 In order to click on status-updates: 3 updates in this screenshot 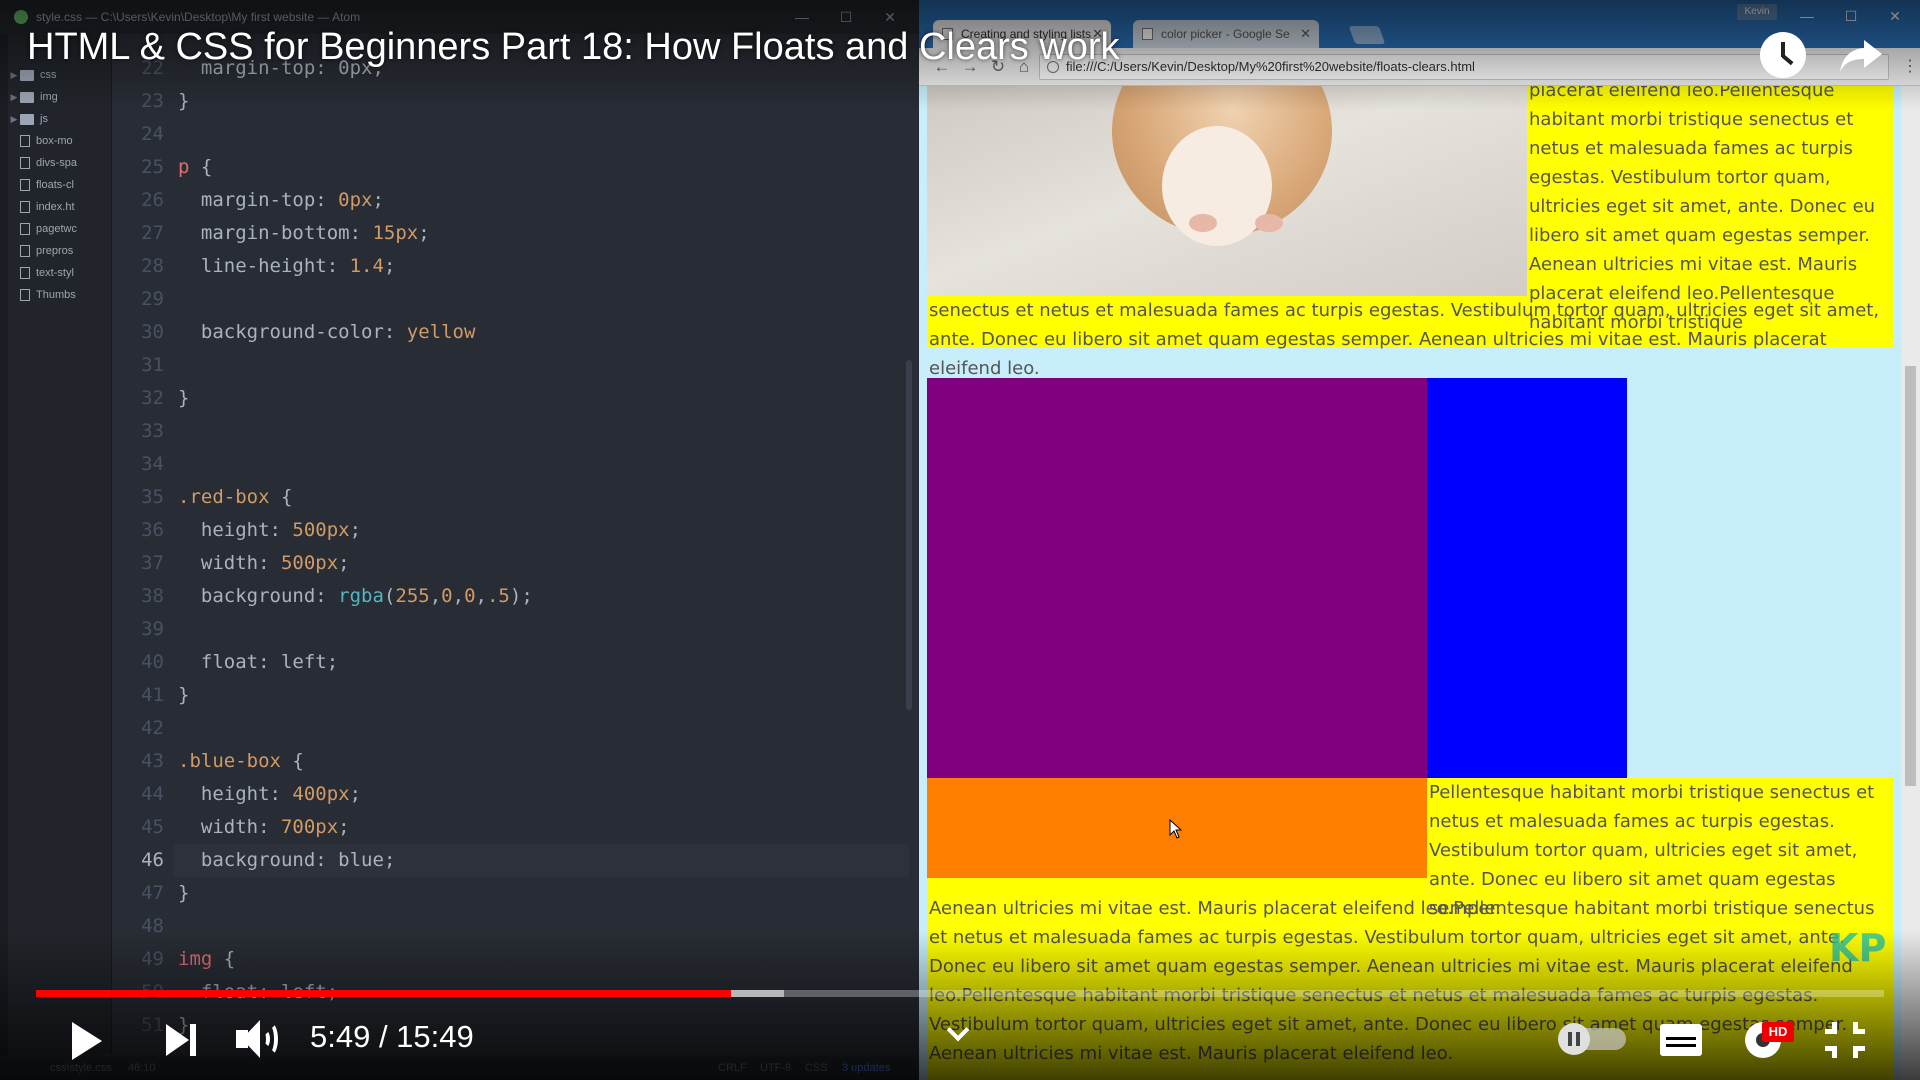, I will do `click(866, 1068)`.